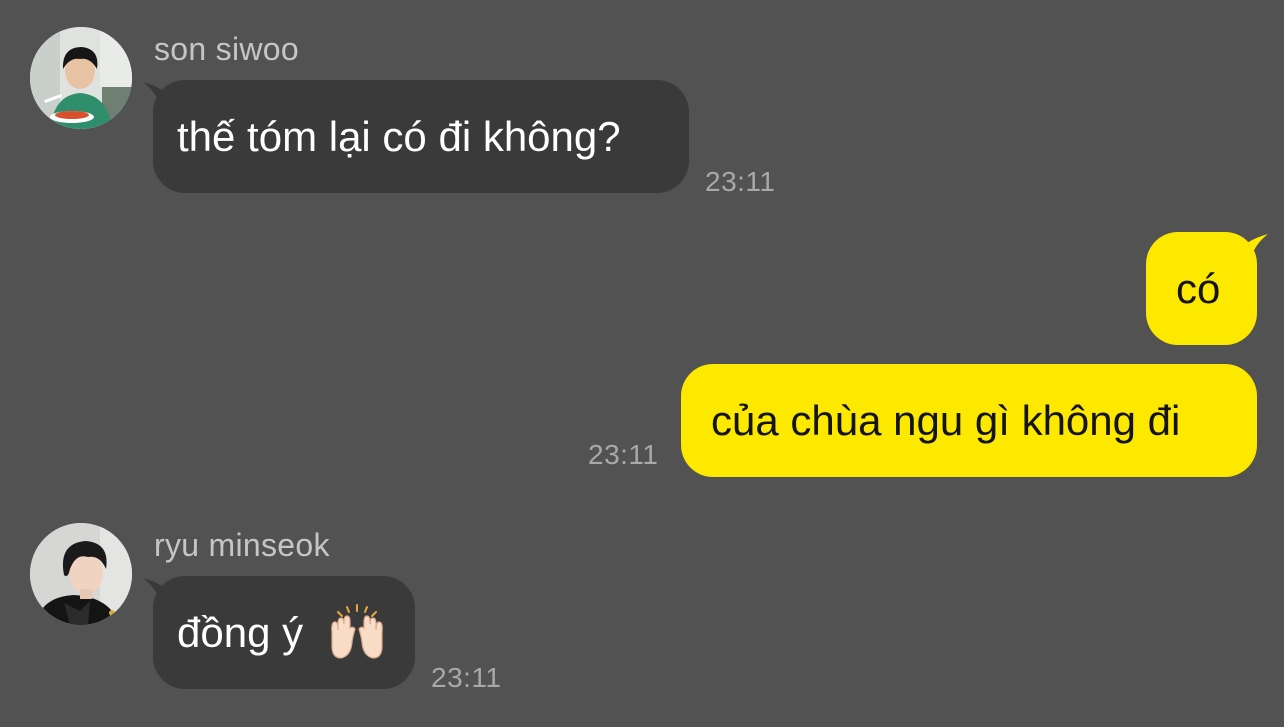 The width and height of the screenshot is (1284, 727). I want to click on message-text: đồng ý, so click(240, 632).